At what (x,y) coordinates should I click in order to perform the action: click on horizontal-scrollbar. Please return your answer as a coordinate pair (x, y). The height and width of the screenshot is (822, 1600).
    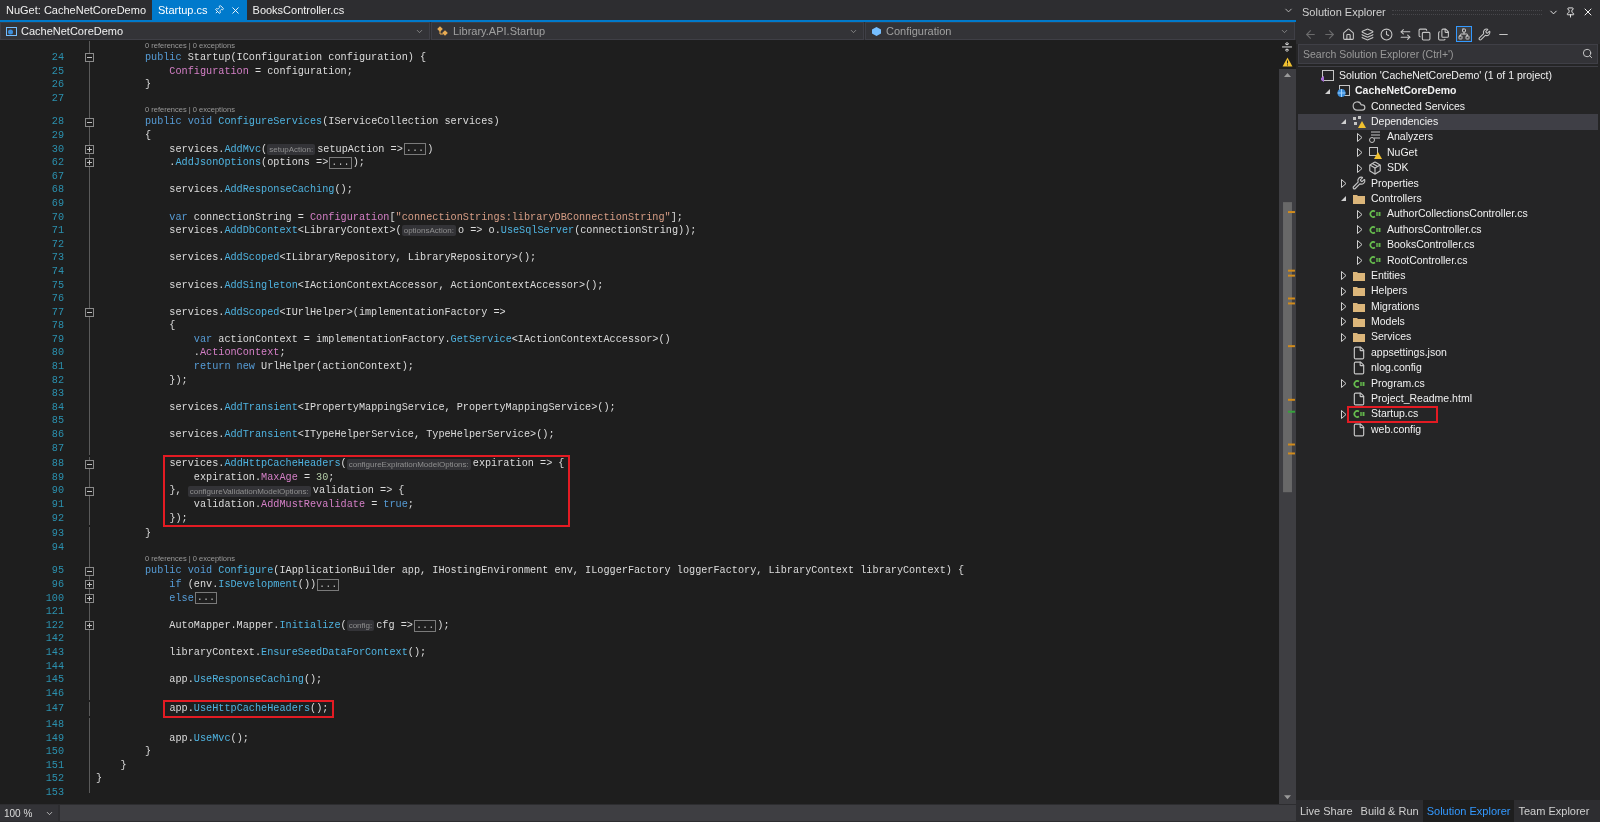
    Looking at the image, I should click on (678, 813).